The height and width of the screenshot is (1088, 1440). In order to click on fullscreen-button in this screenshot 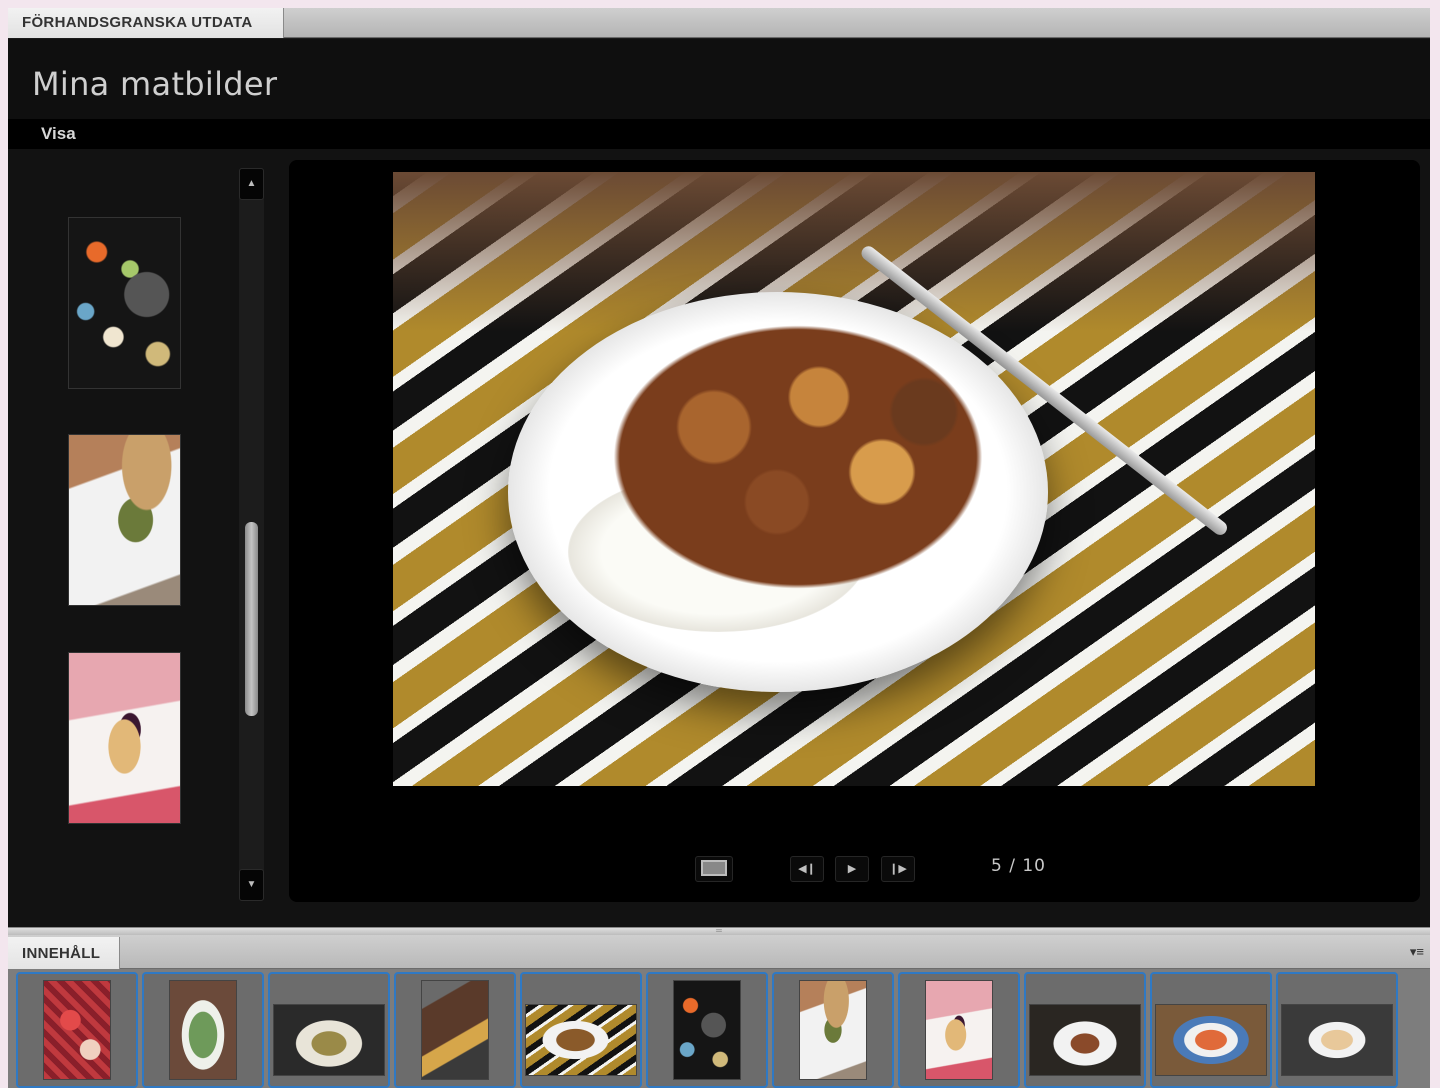, I will do `click(714, 869)`.